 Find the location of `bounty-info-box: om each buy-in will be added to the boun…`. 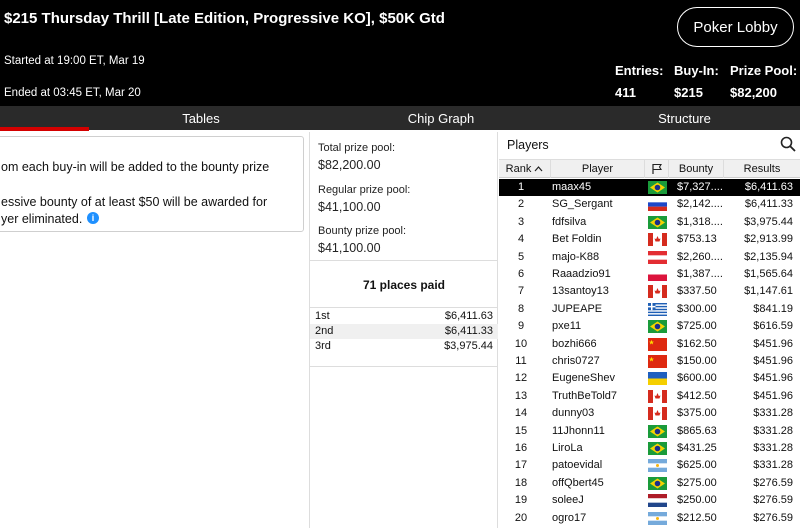

bounty-info-box: om each buy-in will be added to the boun… is located at coordinates (152, 184).